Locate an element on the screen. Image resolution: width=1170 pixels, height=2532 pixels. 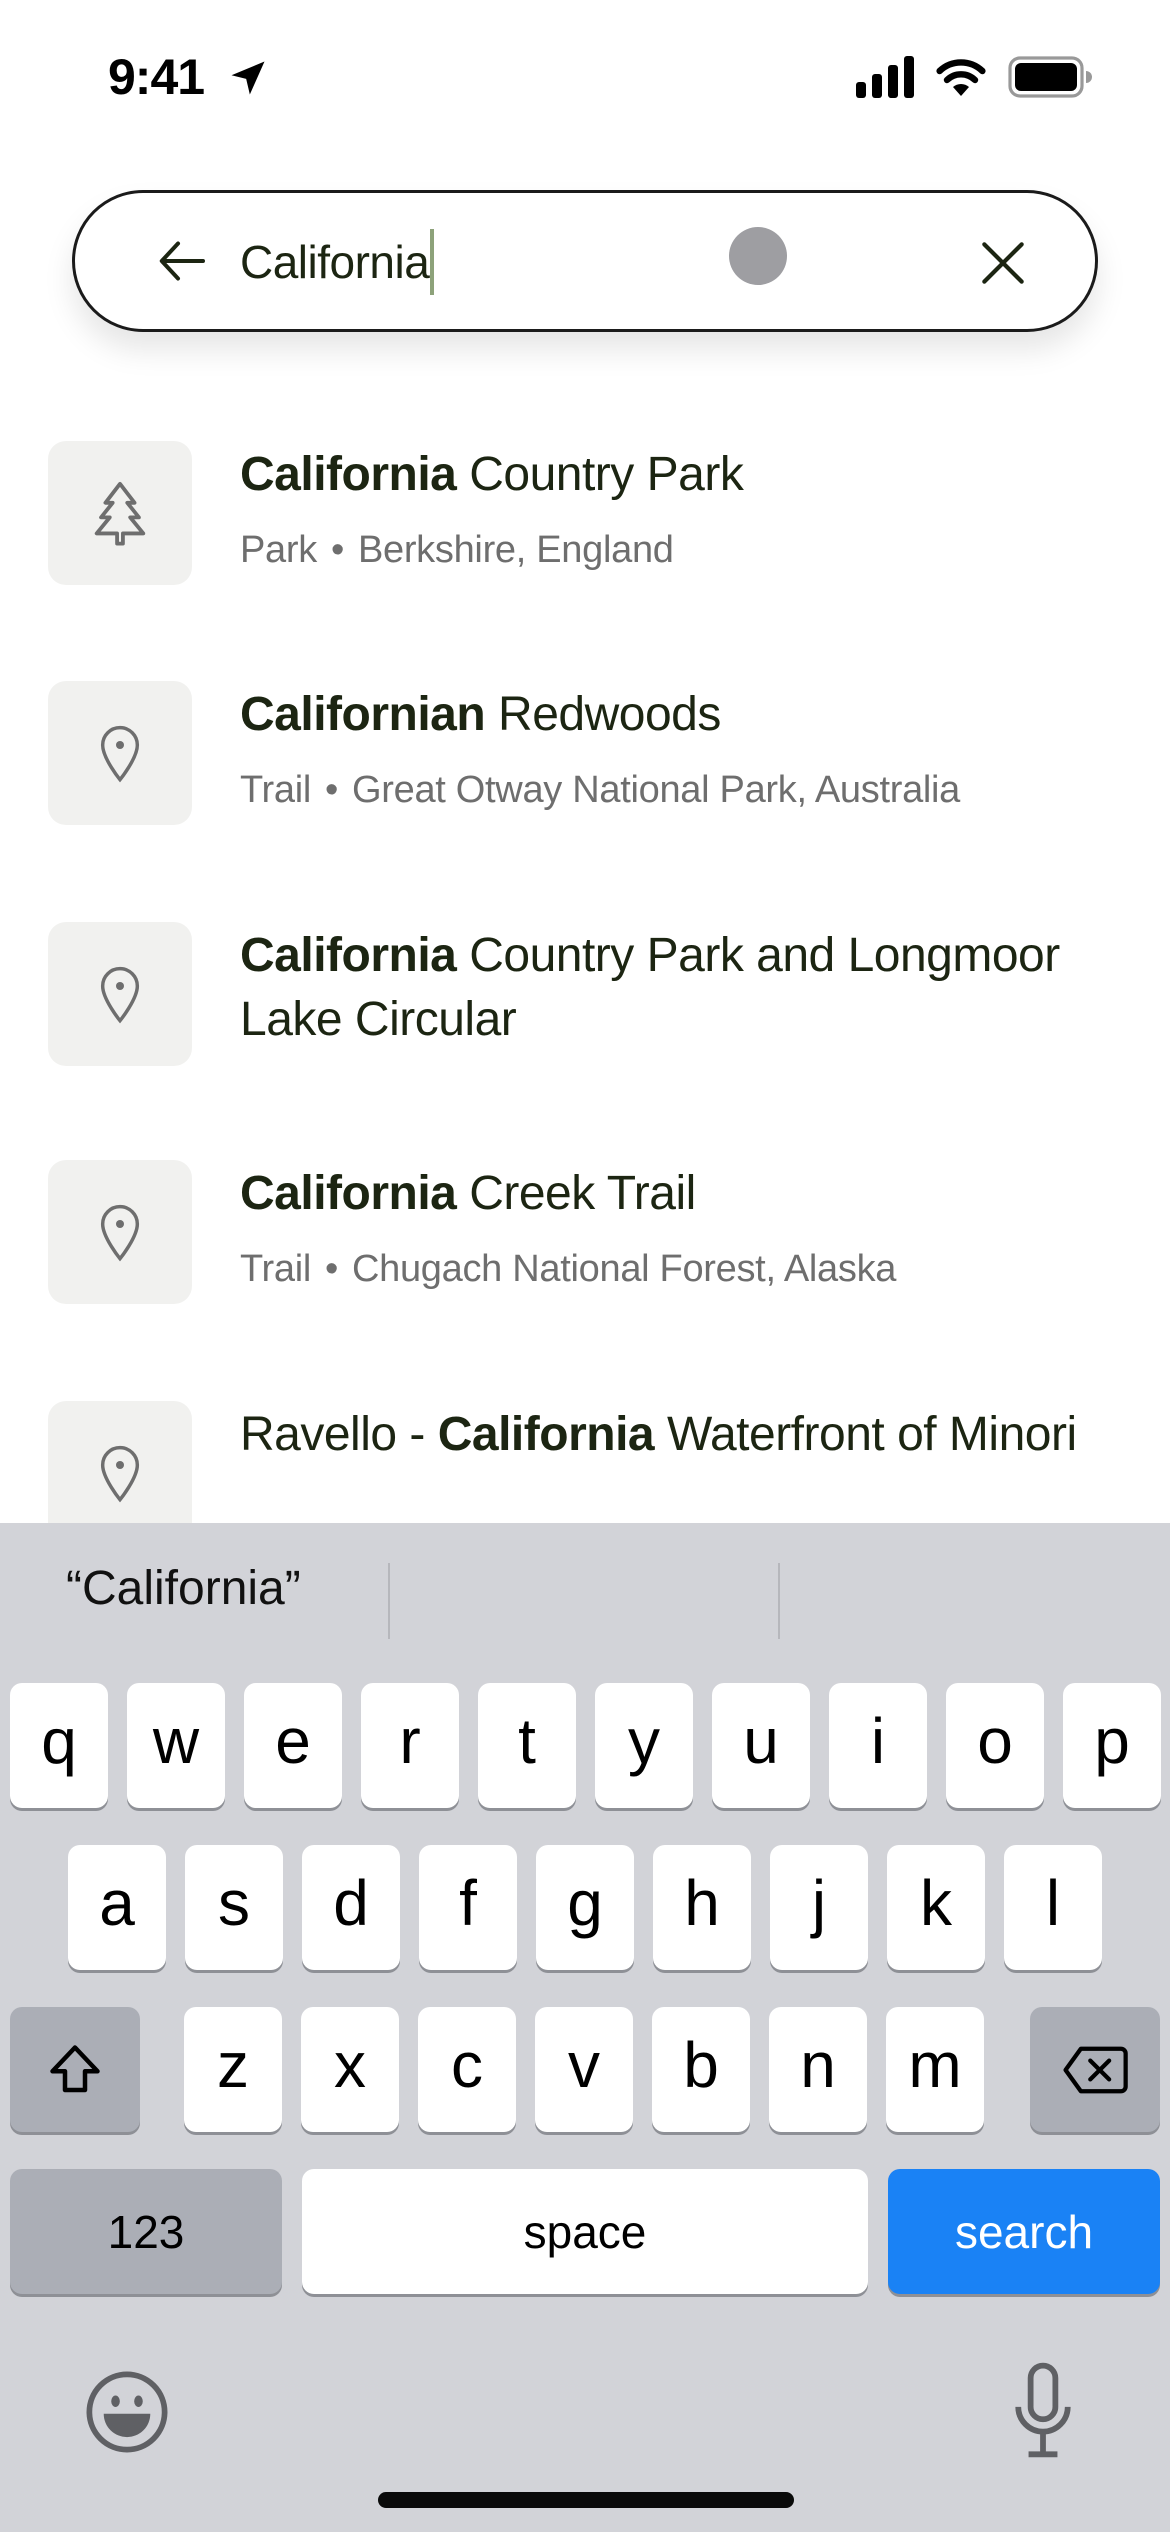
close-icon is located at coordinates (1003, 263).